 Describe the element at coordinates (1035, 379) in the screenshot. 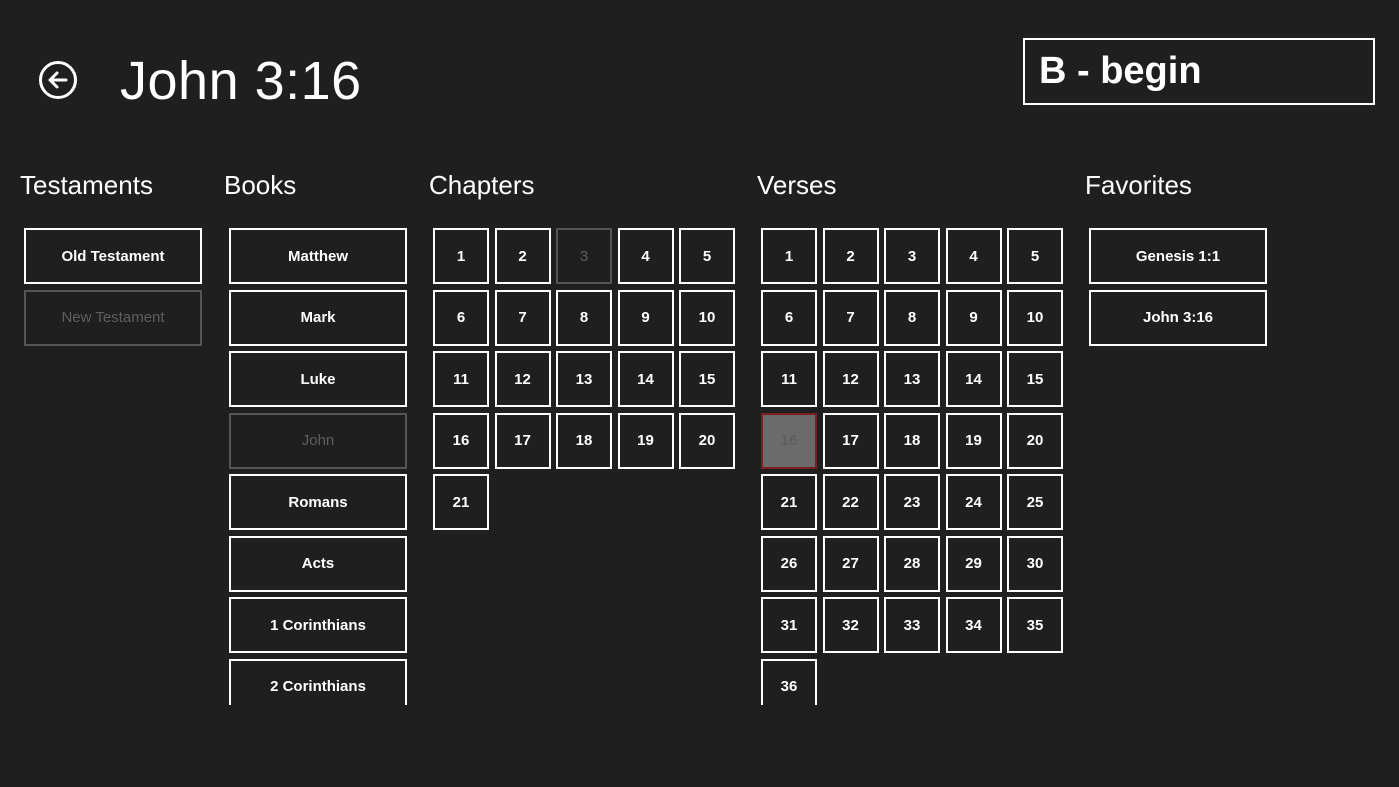

I see `verse-15-button: 15` at that location.